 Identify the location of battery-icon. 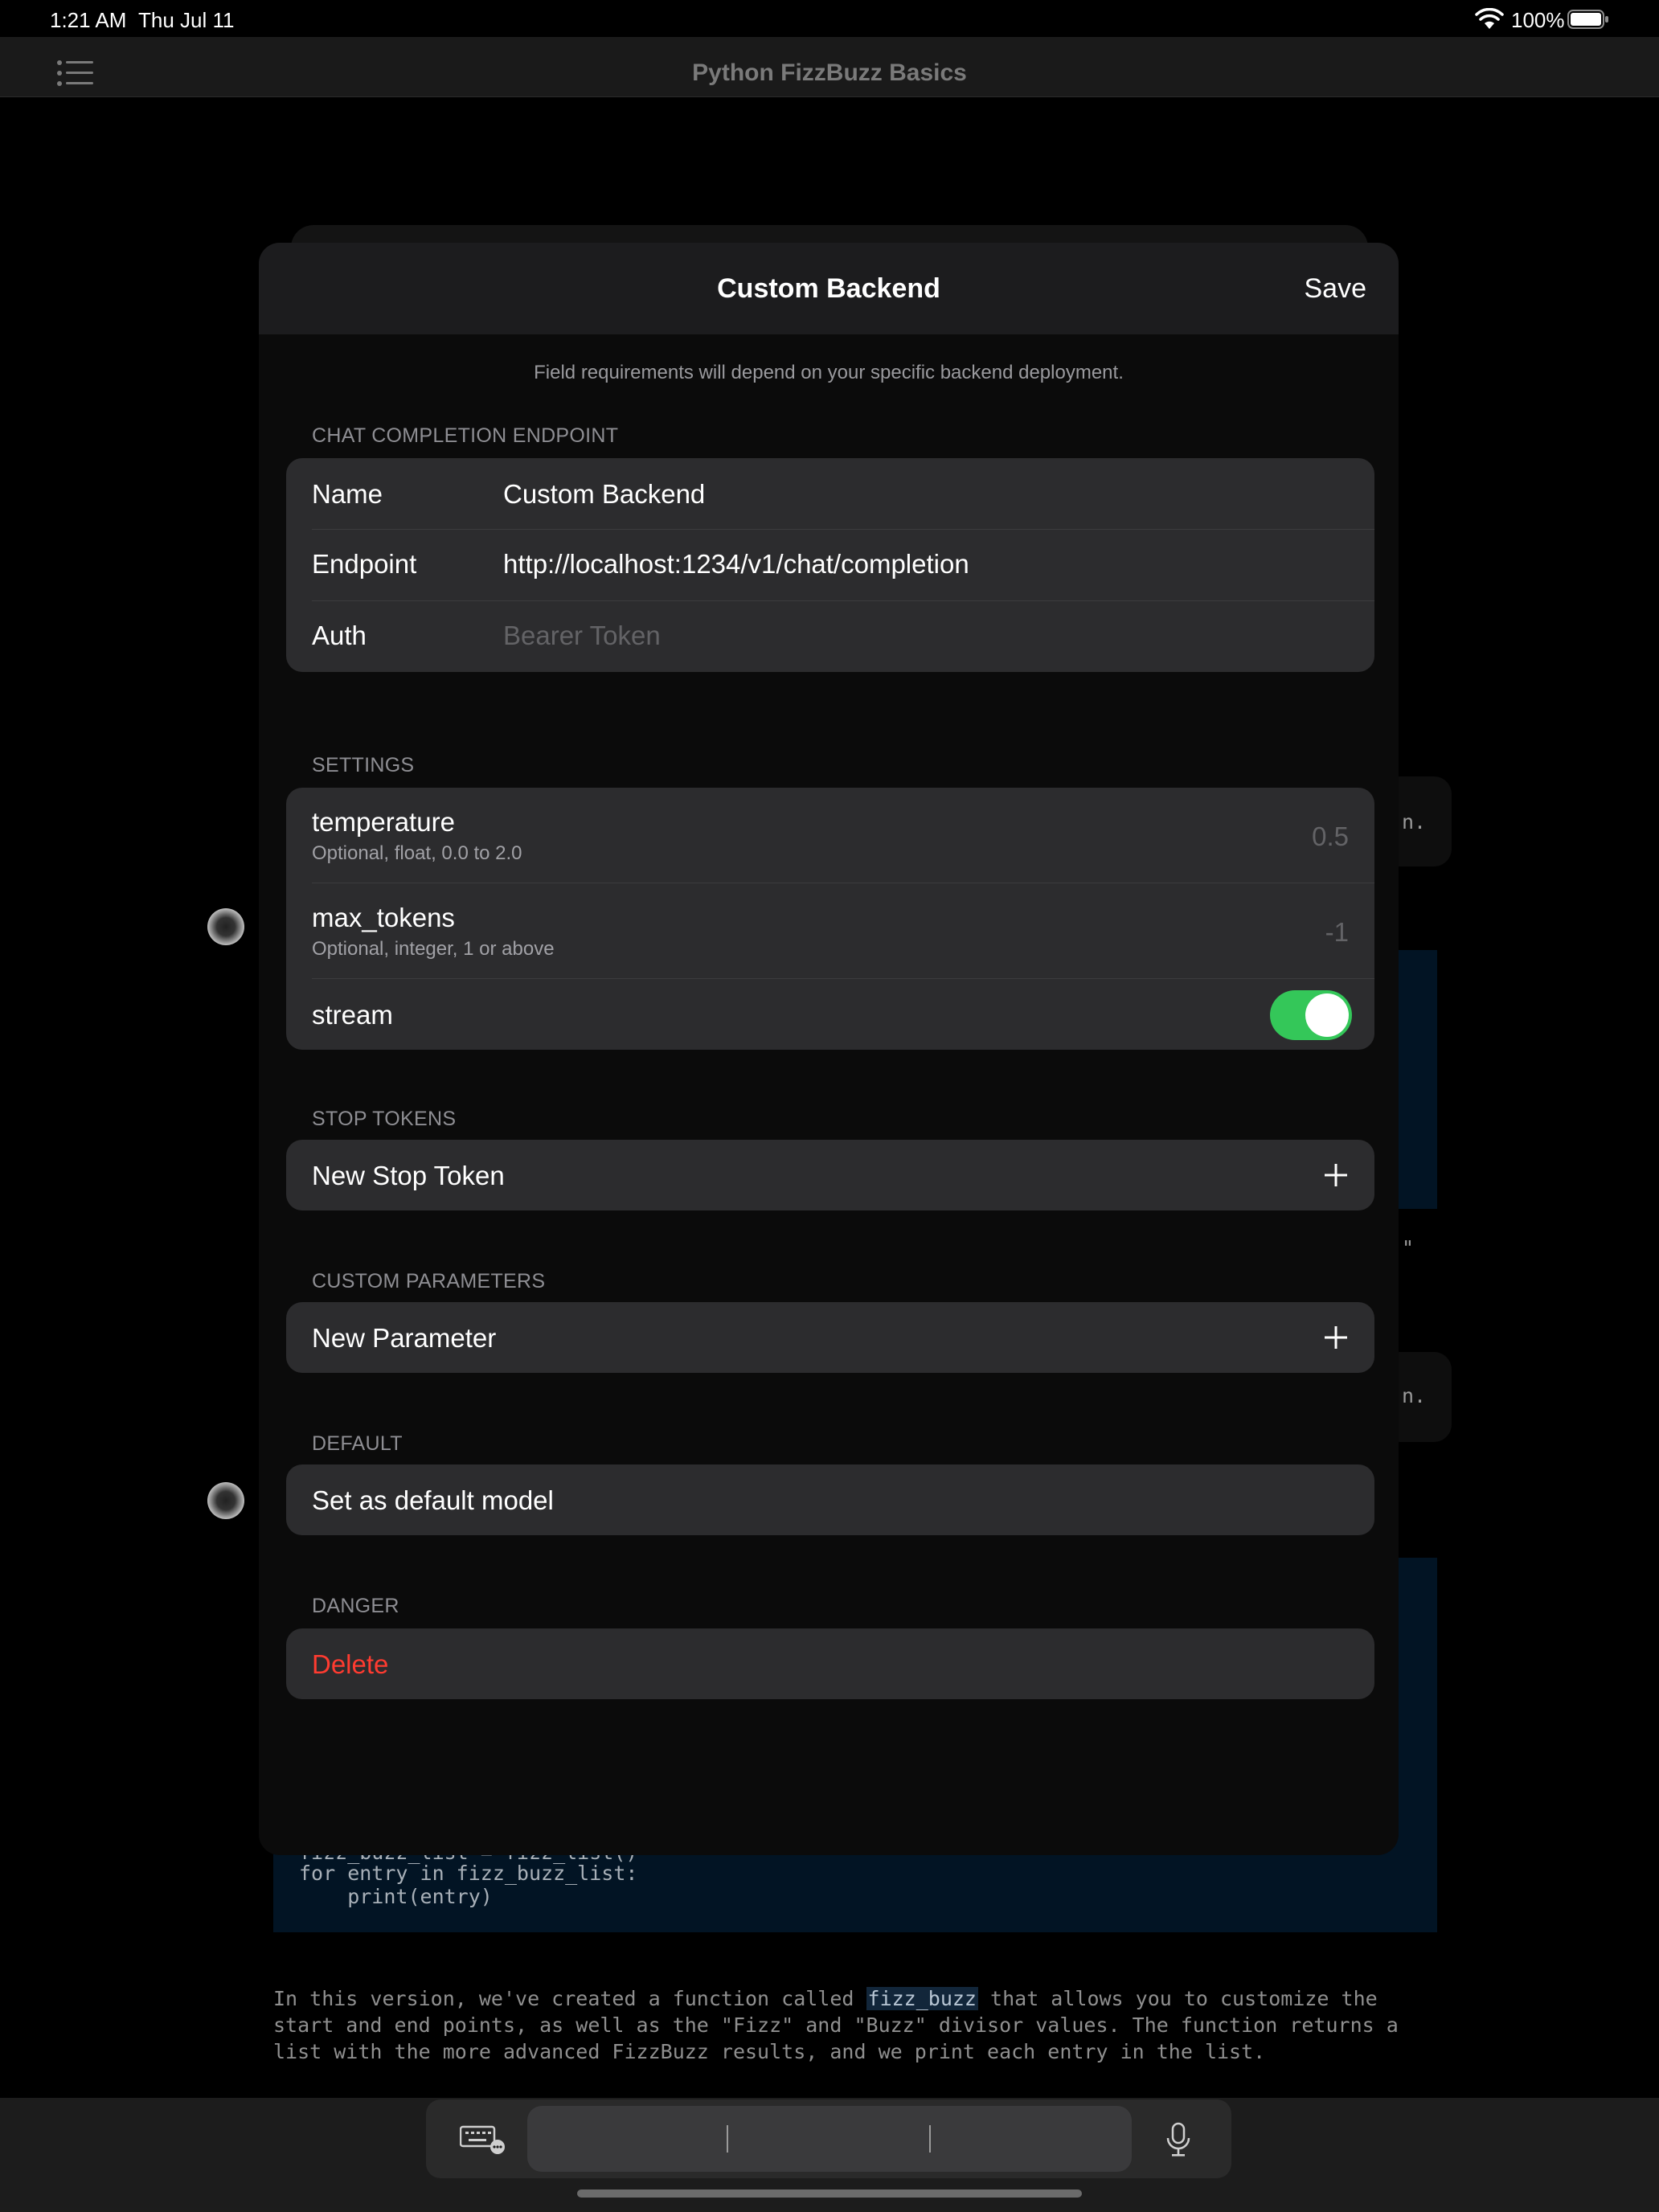
(1587, 19).